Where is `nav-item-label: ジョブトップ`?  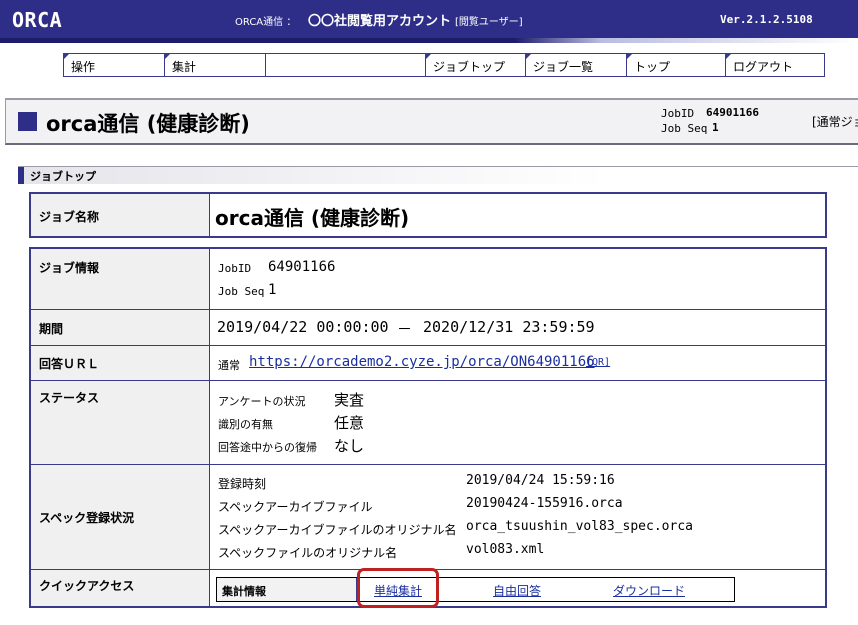 nav-item-label: ジョブトップ is located at coordinates (469, 67).